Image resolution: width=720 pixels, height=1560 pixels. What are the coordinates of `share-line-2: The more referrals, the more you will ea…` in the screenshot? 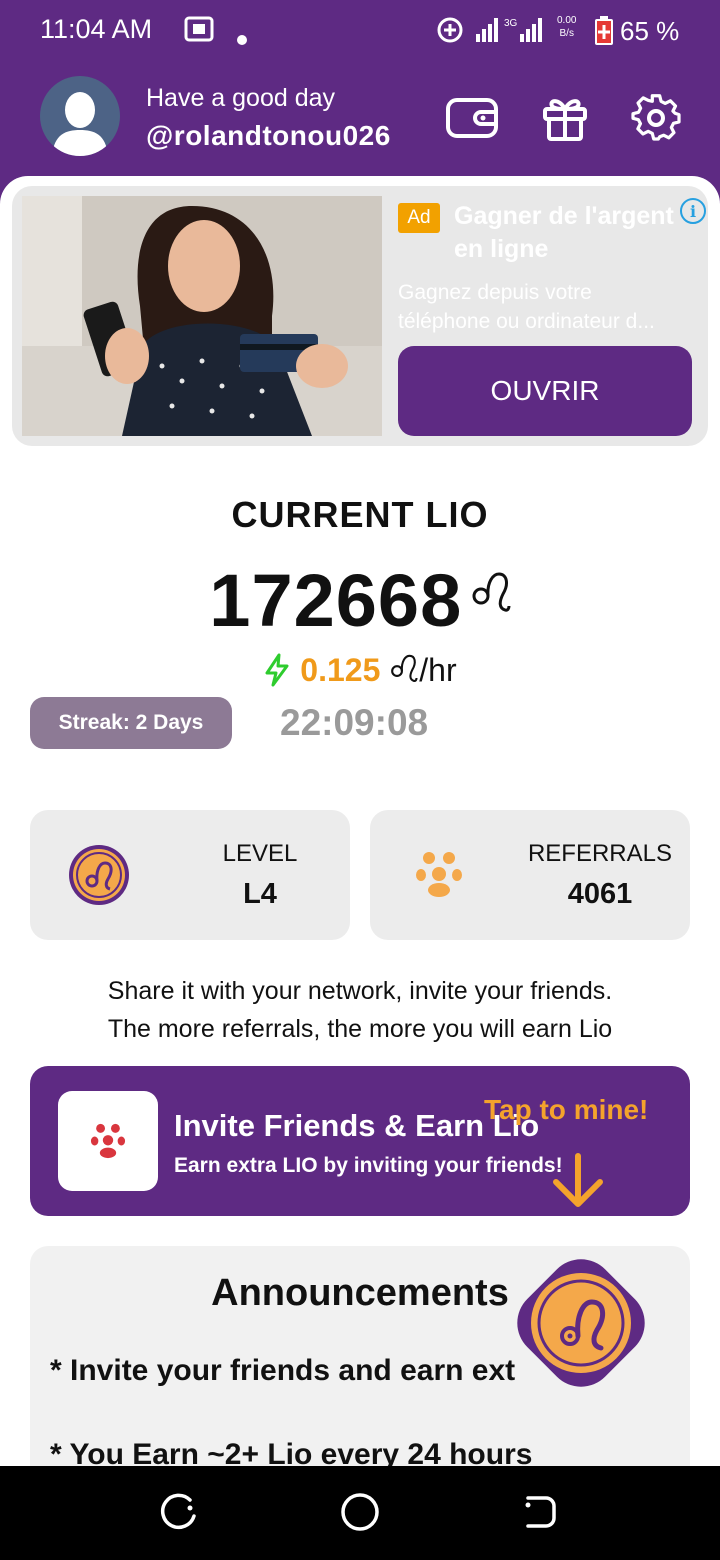 It's located at (360, 1029).